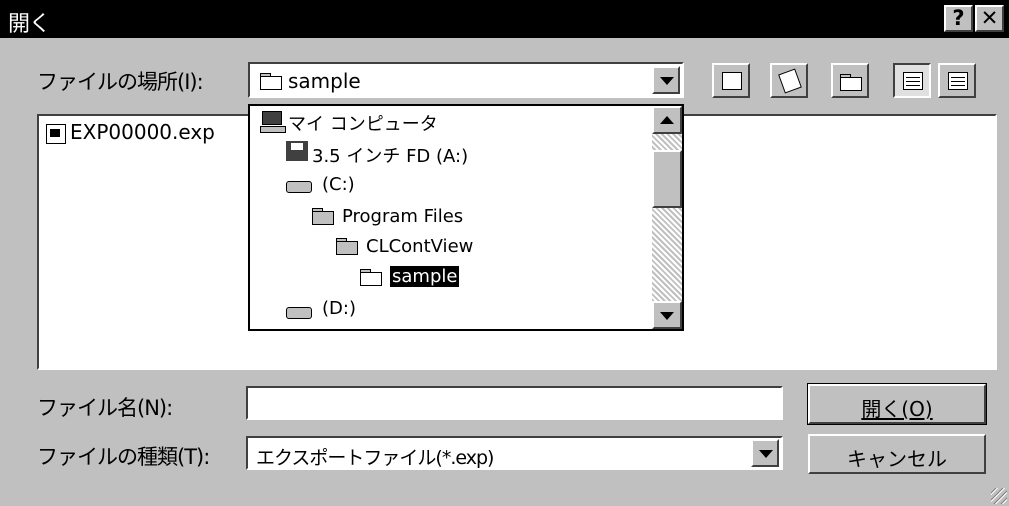  What do you see at coordinates (299, 187) in the screenshot?
I see `hard-drive-icon` at bounding box center [299, 187].